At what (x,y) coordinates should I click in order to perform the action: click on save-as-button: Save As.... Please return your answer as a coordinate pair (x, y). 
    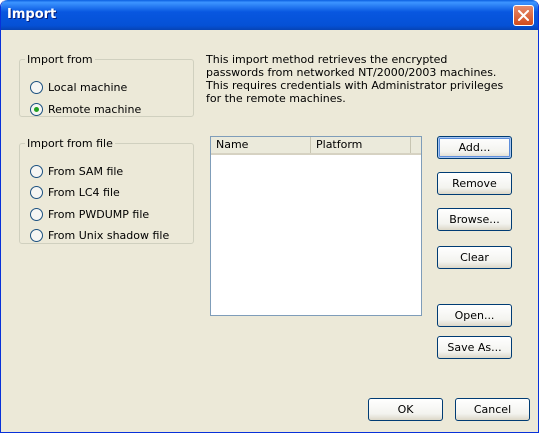
    Looking at the image, I should click on (474, 347).